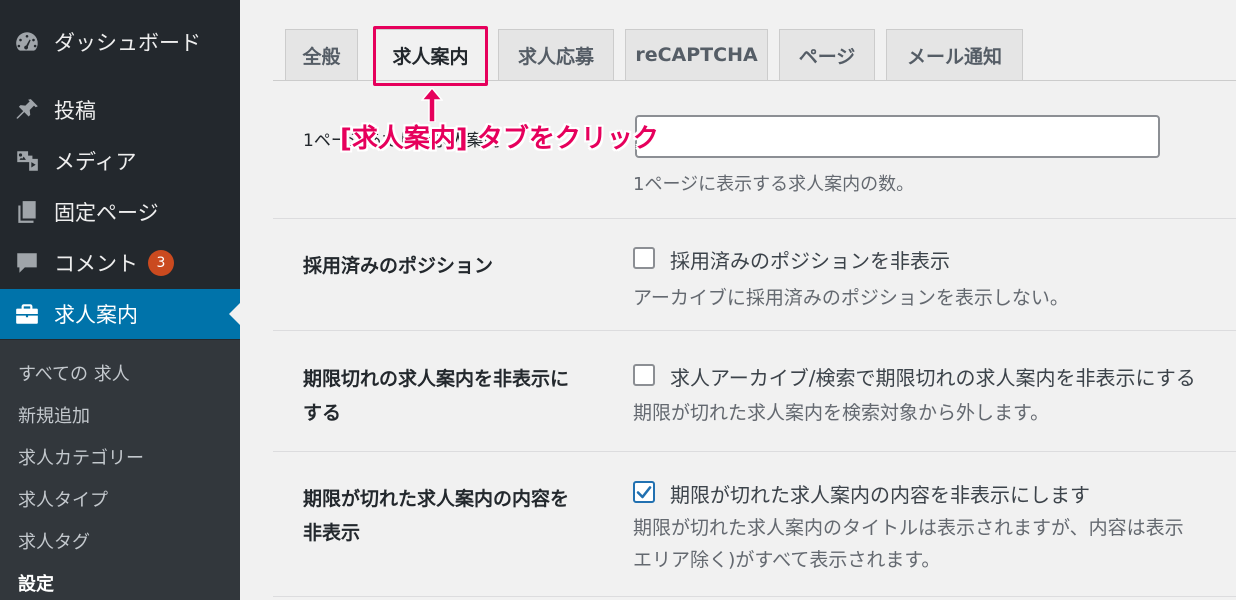 The height and width of the screenshot is (600, 1236). Describe the element at coordinates (430, 54) in the screenshot. I see `tab-job-listings: 求人案内` at that location.